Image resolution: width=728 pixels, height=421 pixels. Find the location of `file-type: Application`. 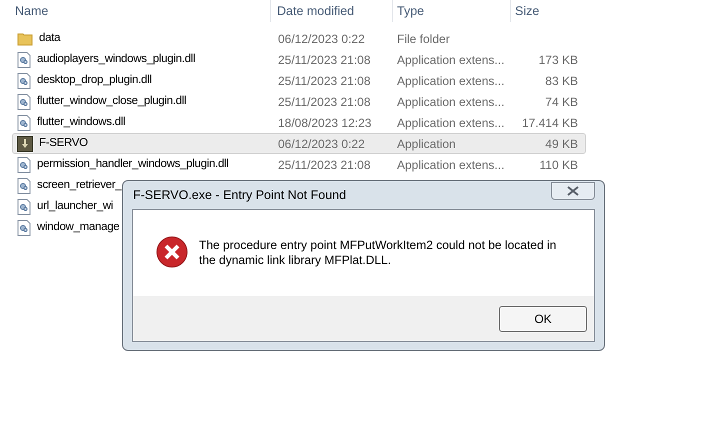

file-type: Application is located at coordinates (426, 143).